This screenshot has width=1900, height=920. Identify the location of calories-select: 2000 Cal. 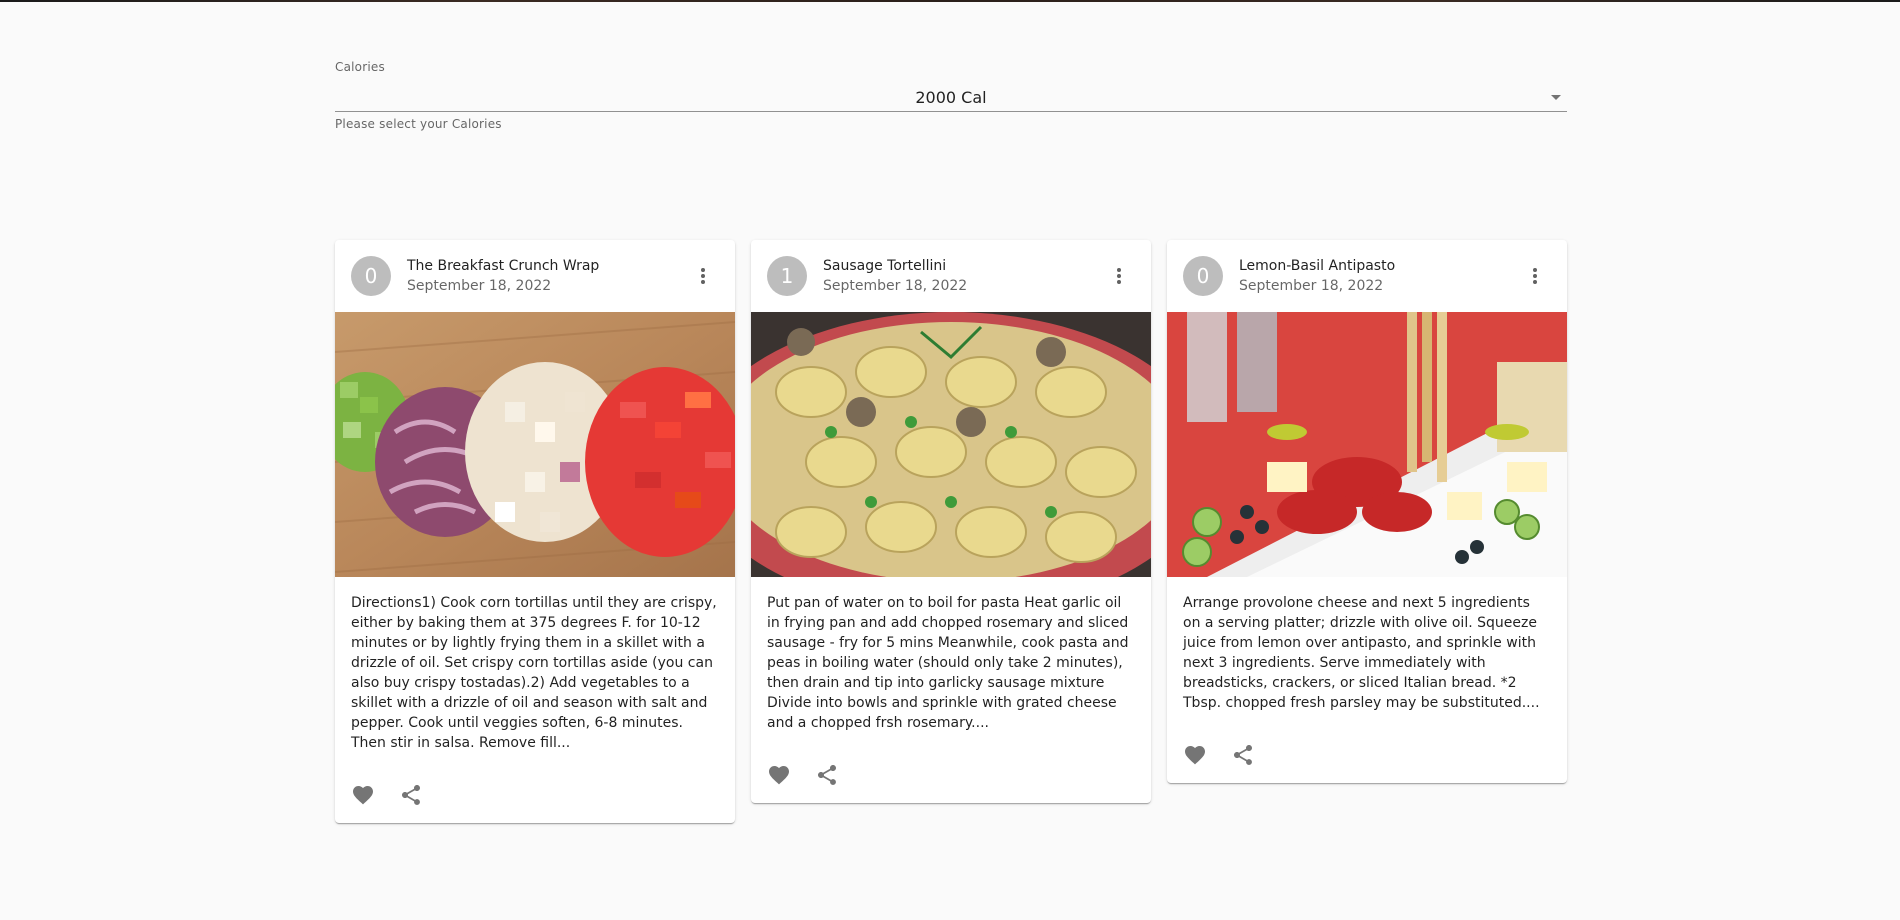
(951, 98).